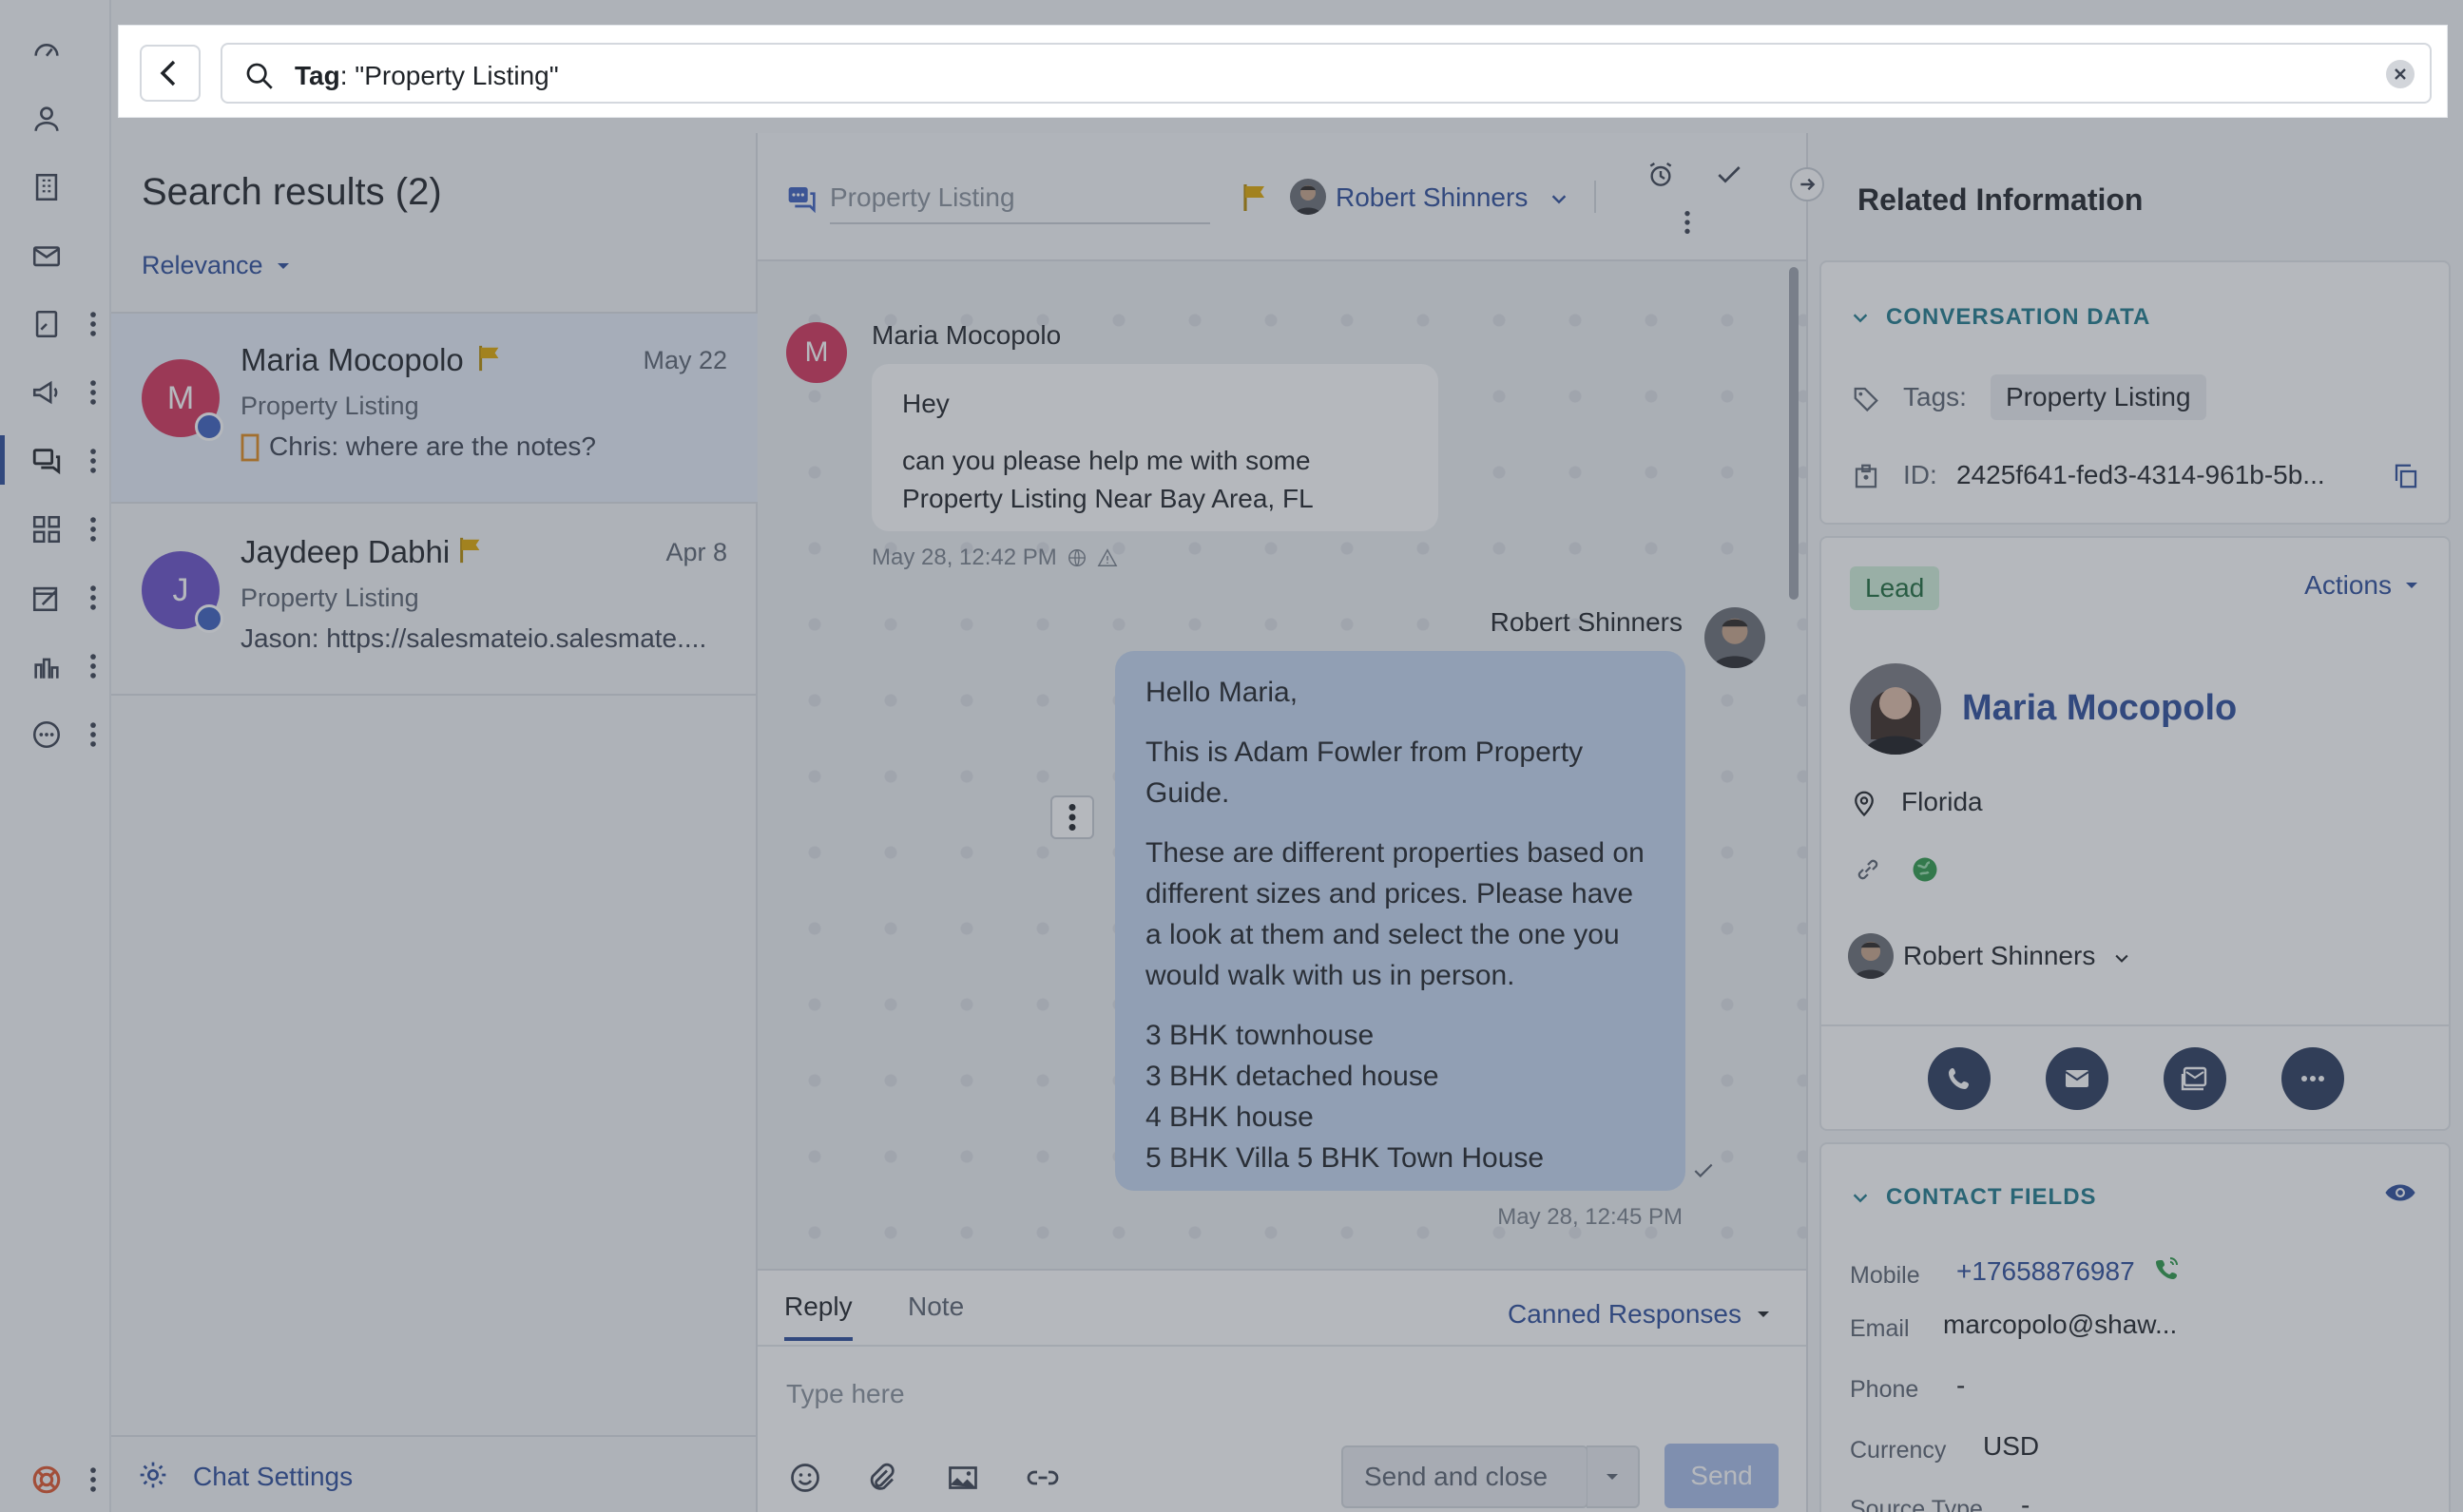 The image size is (2463, 1512). Describe the element at coordinates (1660, 175) in the screenshot. I see `alarm-clock-icon` at that location.